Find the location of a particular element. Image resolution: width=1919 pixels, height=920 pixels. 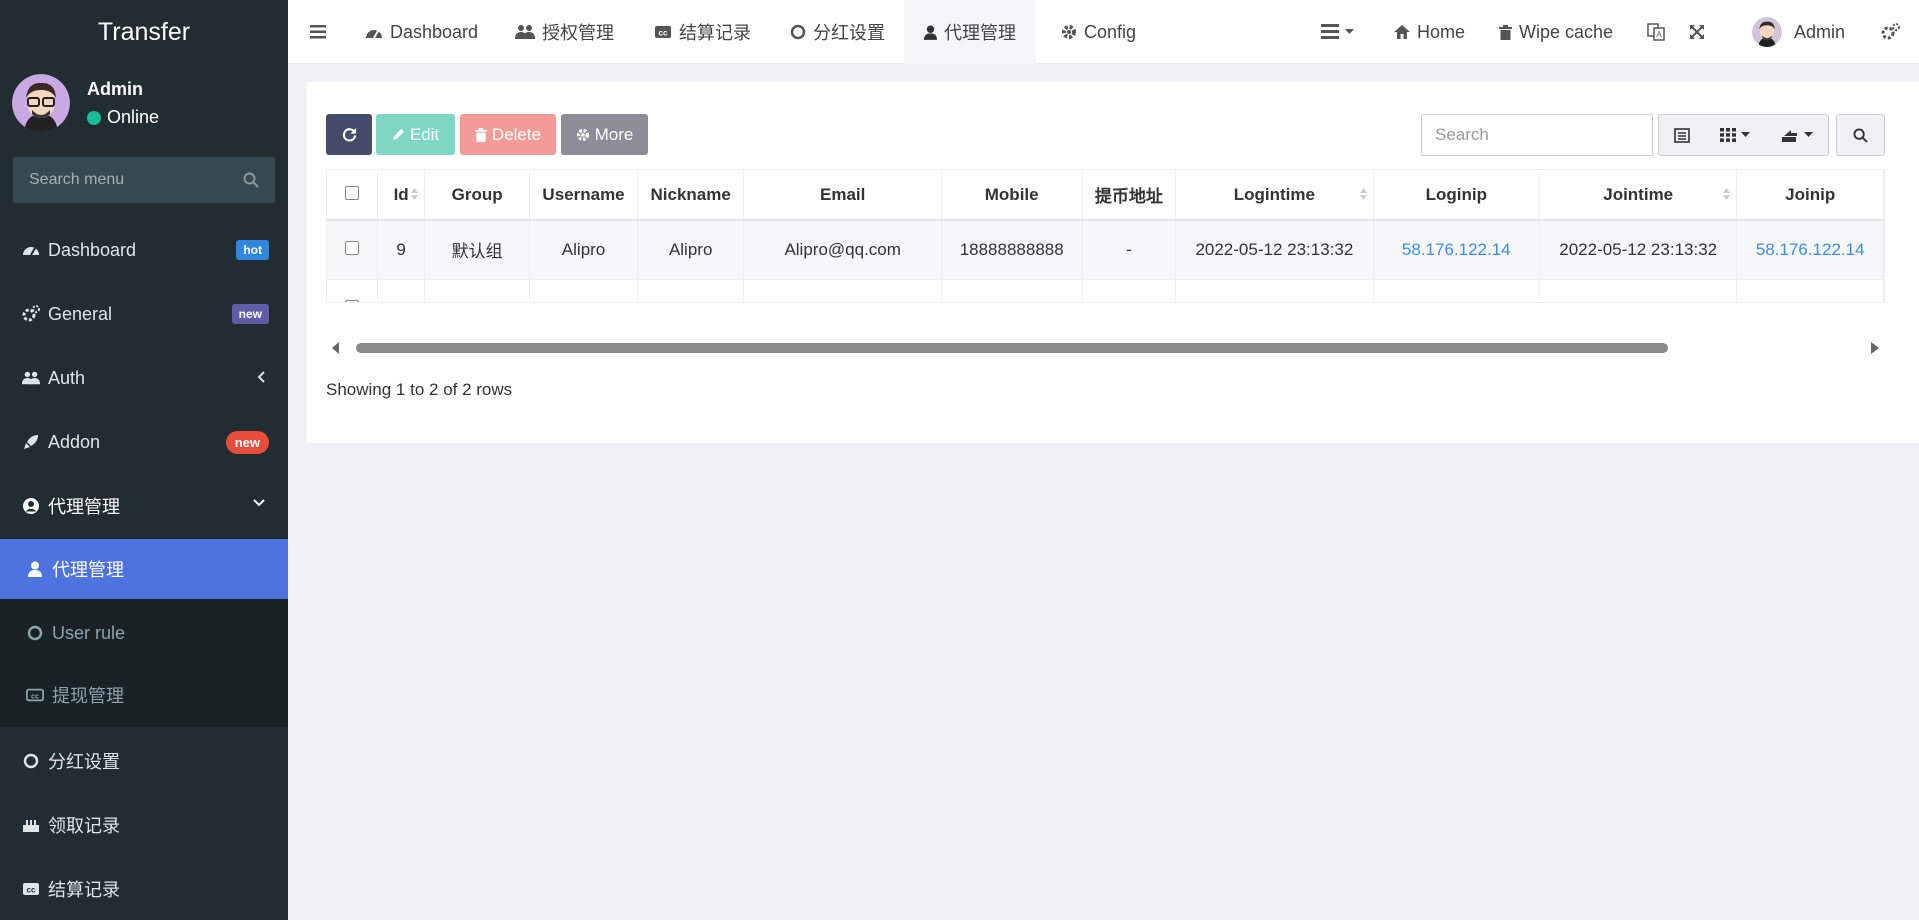

sidebar-item-dashboard: Dashboard hot is located at coordinates (144, 250).